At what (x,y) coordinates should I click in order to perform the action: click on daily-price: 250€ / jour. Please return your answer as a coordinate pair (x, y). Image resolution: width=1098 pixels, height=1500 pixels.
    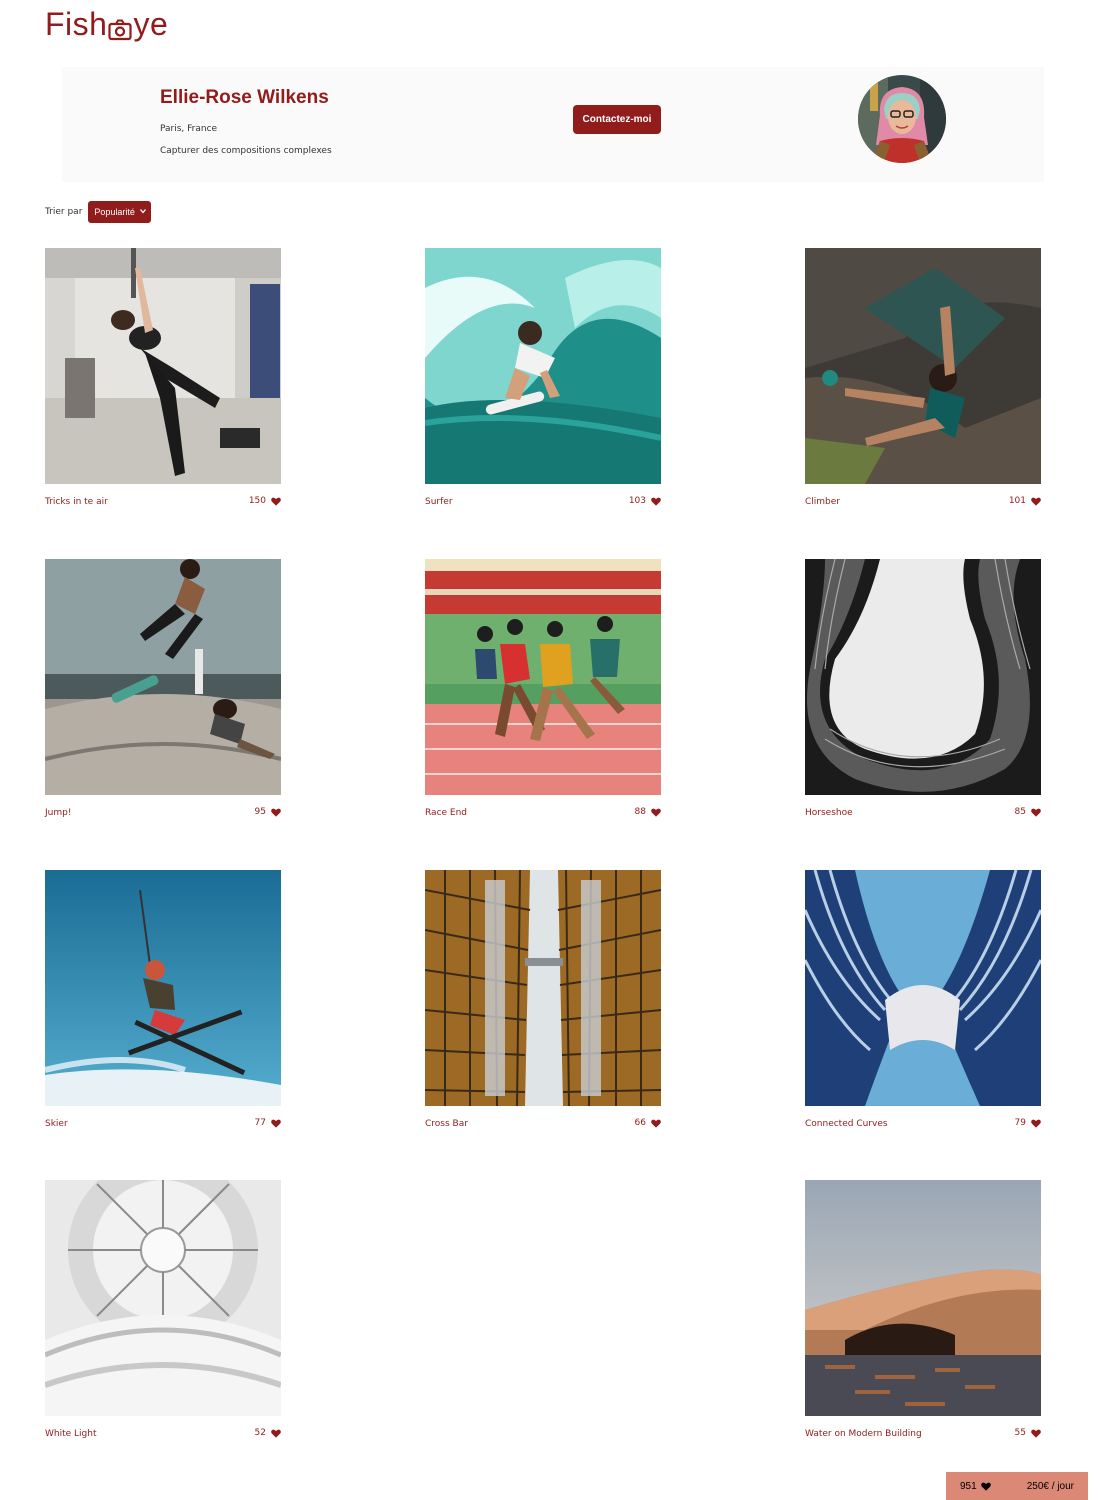
    Looking at the image, I should click on (1050, 1486).